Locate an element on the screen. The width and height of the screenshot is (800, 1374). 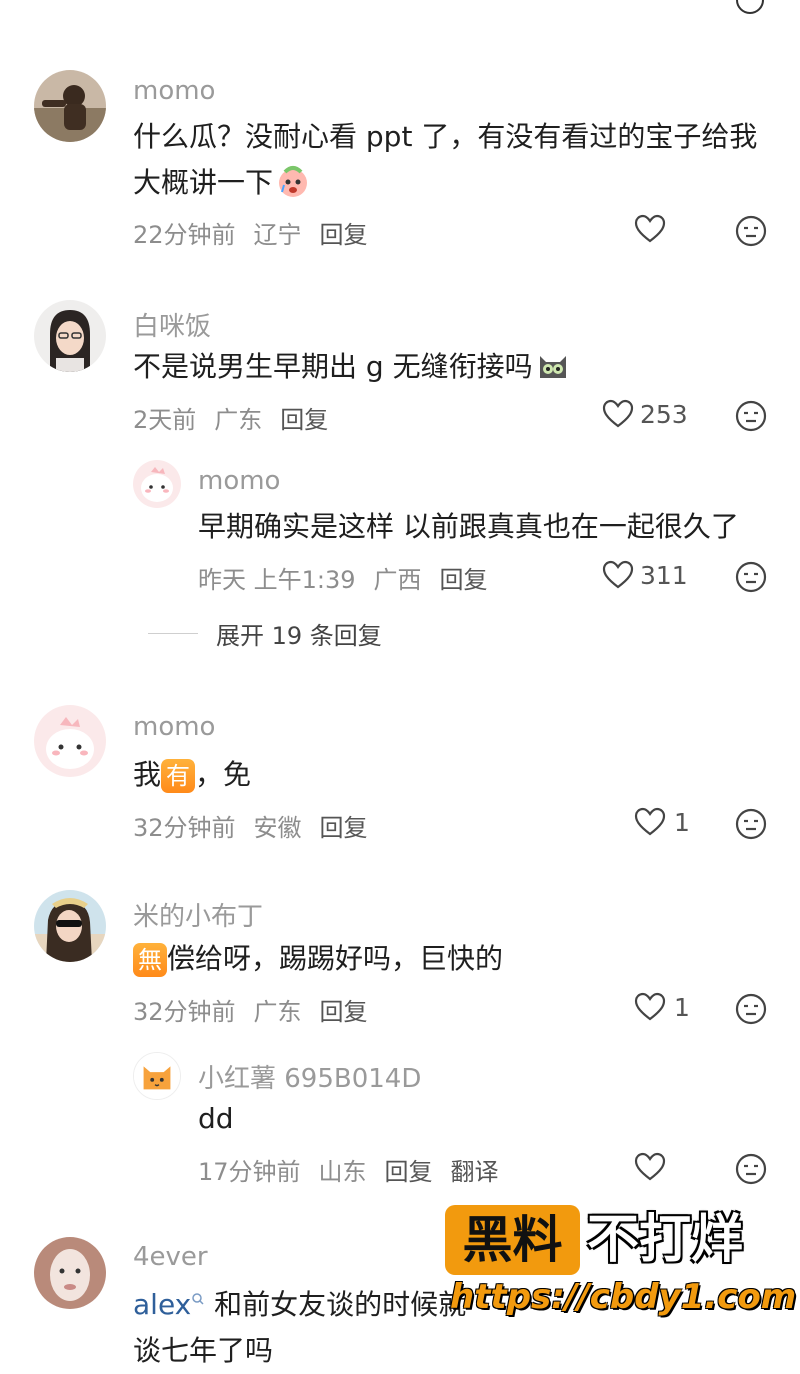
reply-time: 昨天 上午1:39 is located at coordinates (277, 580).